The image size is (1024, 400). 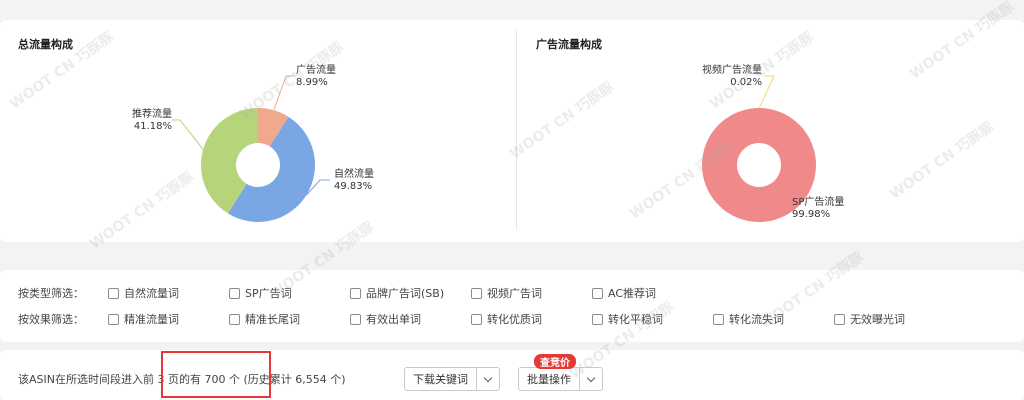 I want to click on ad-traffic-donut-chart: 视频广告流量0.02% SP广告流量99.98%, so click(x=773, y=143).